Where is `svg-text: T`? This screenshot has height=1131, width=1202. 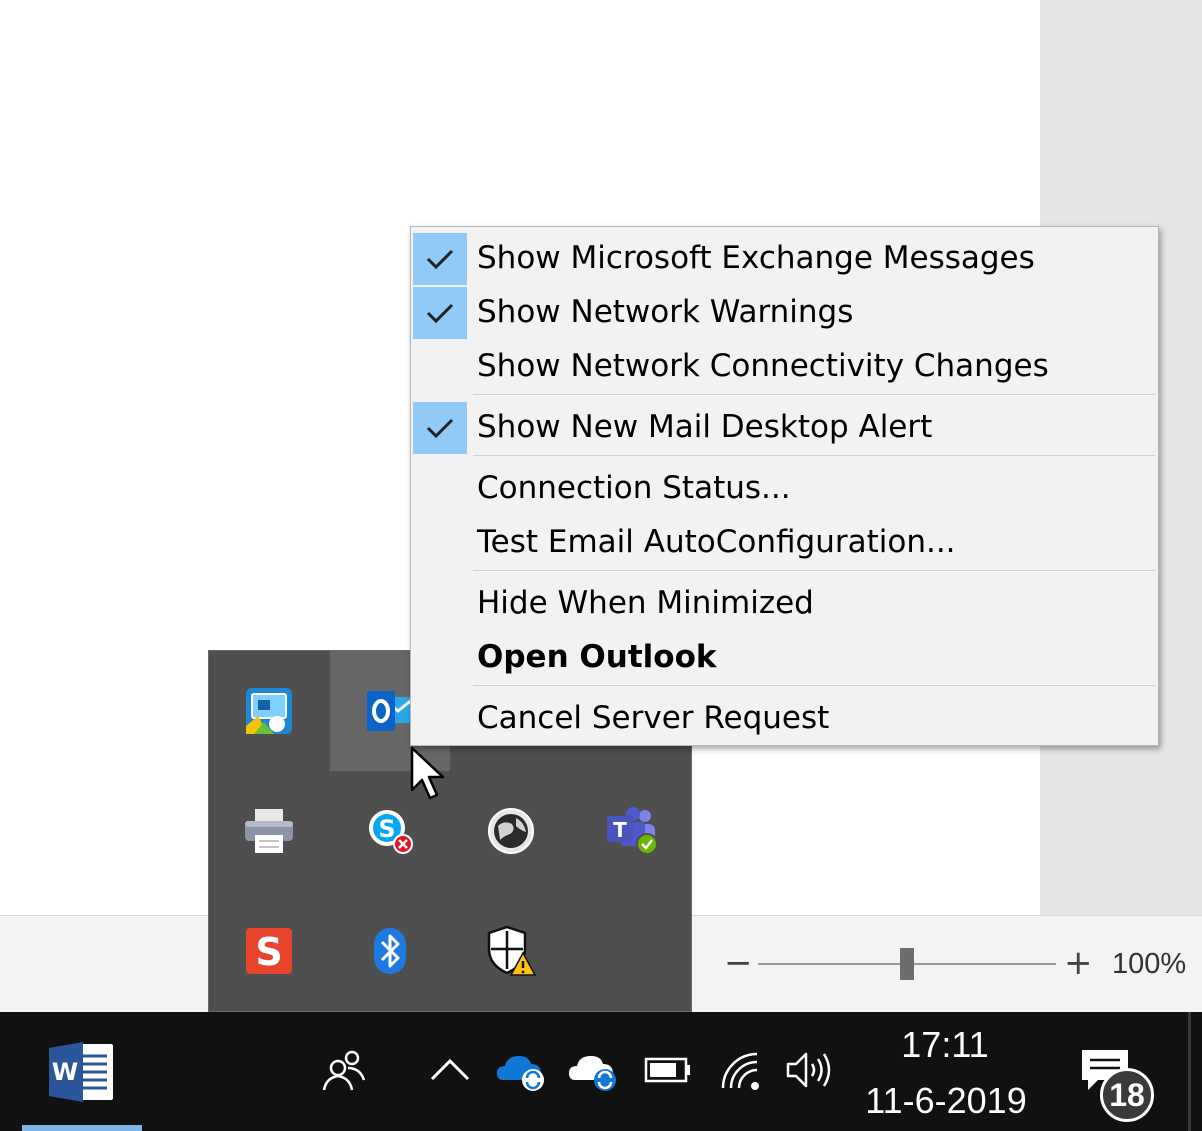
svg-text: T is located at coordinates (620, 830).